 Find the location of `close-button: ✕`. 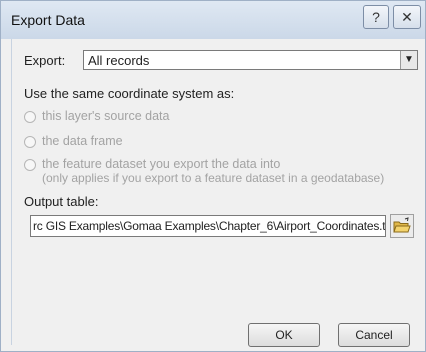

close-button: ✕ is located at coordinates (407, 17).